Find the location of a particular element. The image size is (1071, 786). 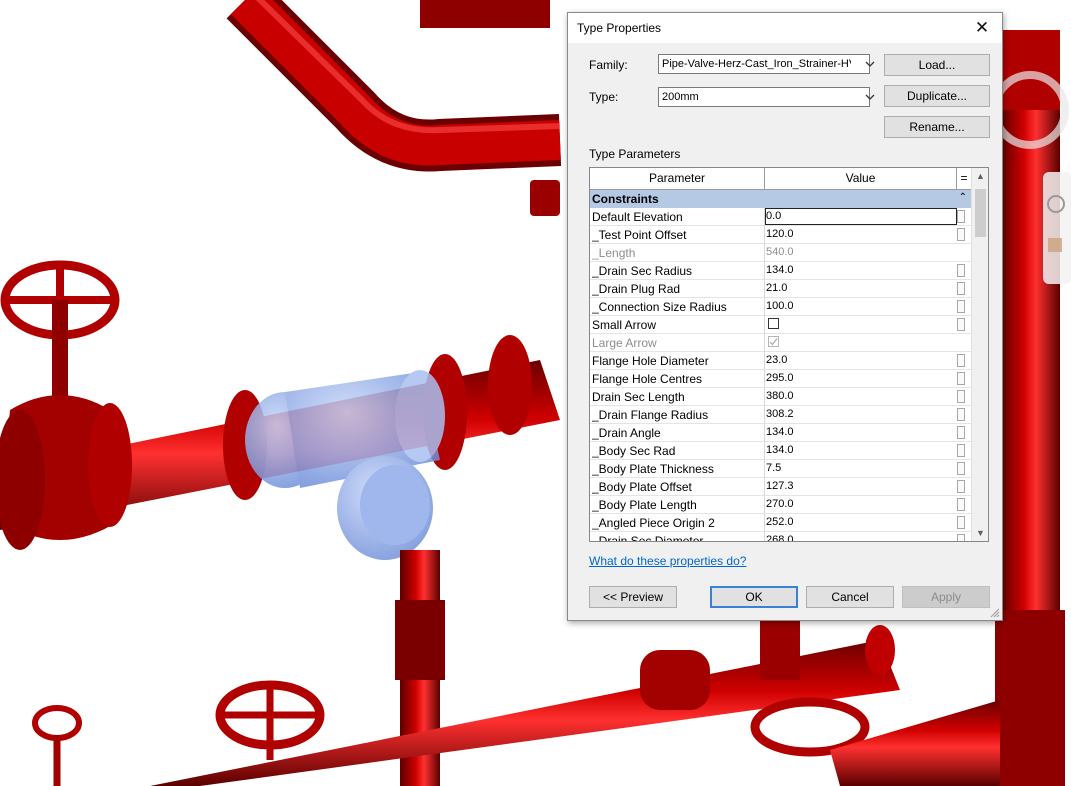

type-dropdown: 200mm is located at coordinates (766, 97).